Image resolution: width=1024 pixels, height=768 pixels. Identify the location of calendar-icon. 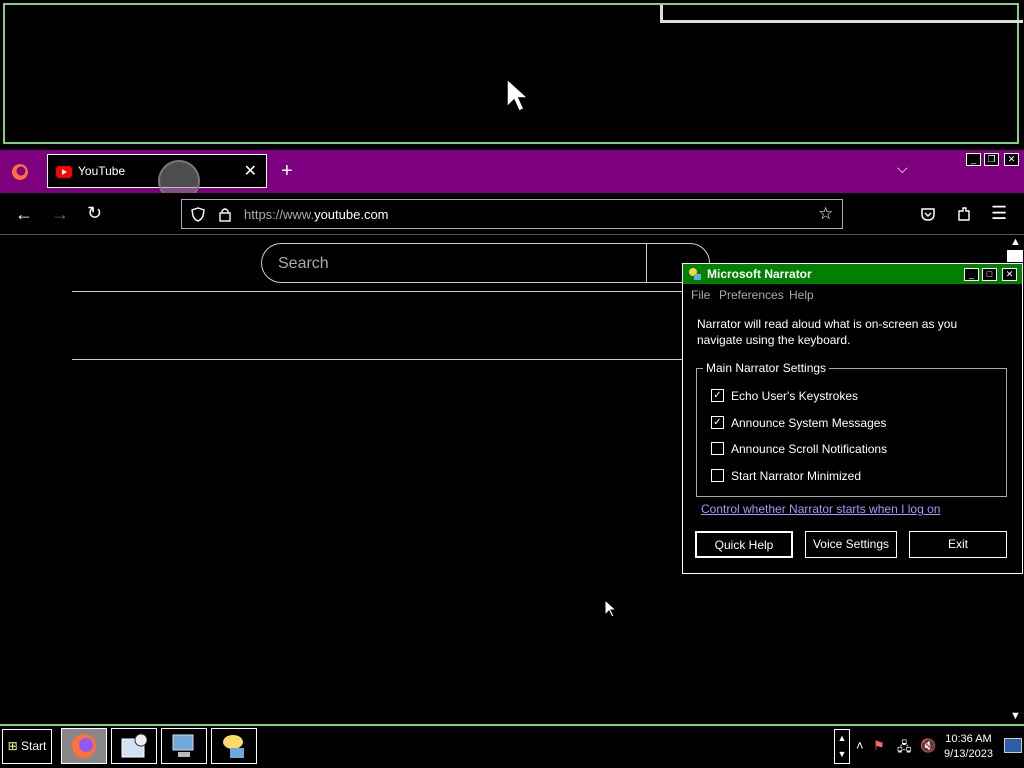
(134, 745).